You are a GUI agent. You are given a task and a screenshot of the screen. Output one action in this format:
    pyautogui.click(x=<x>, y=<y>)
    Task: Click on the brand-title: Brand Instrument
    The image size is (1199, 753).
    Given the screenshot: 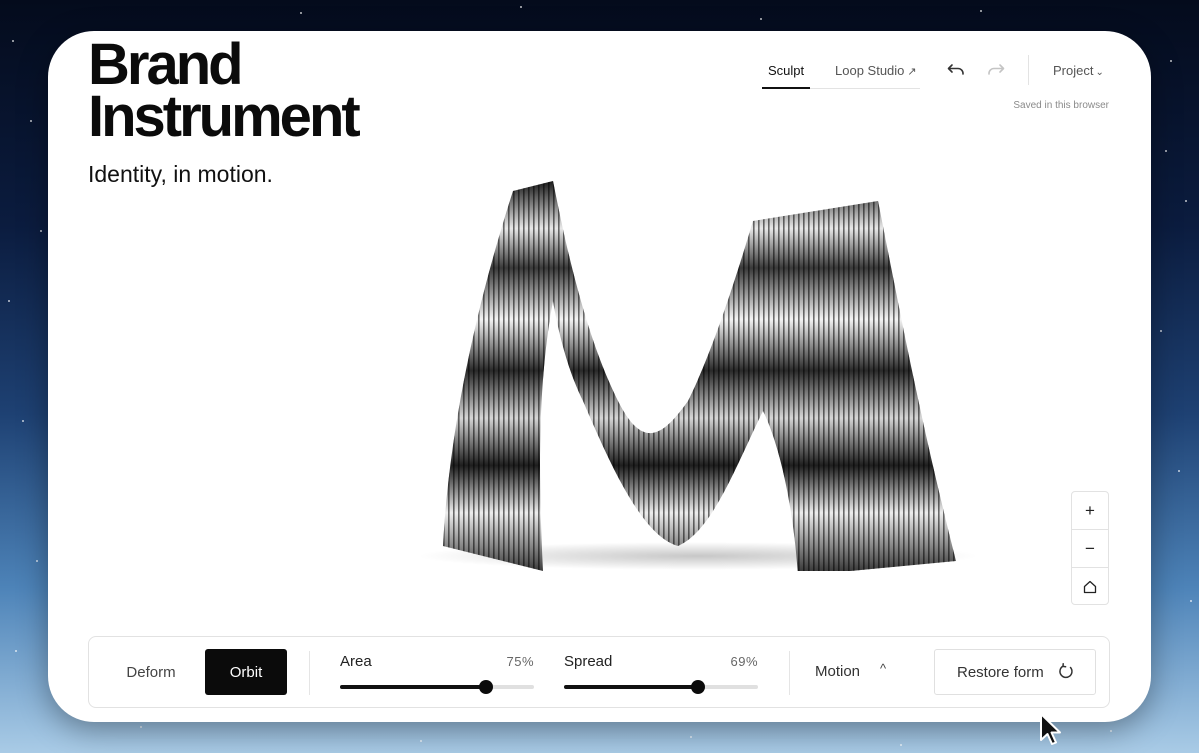 What is the action you would take?
    pyautogui.click(x=224, y=92)
    